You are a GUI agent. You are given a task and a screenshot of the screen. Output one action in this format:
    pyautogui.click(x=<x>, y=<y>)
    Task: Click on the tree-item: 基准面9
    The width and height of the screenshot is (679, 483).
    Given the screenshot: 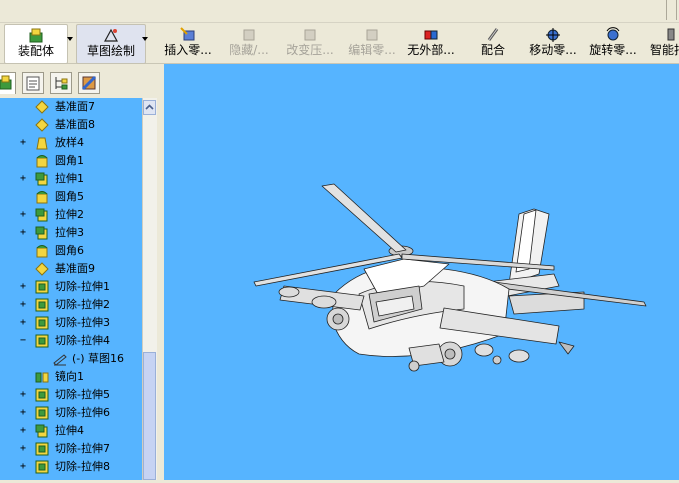 What is the action you would take?
    pyautogui.click(x=71, y=269)
    